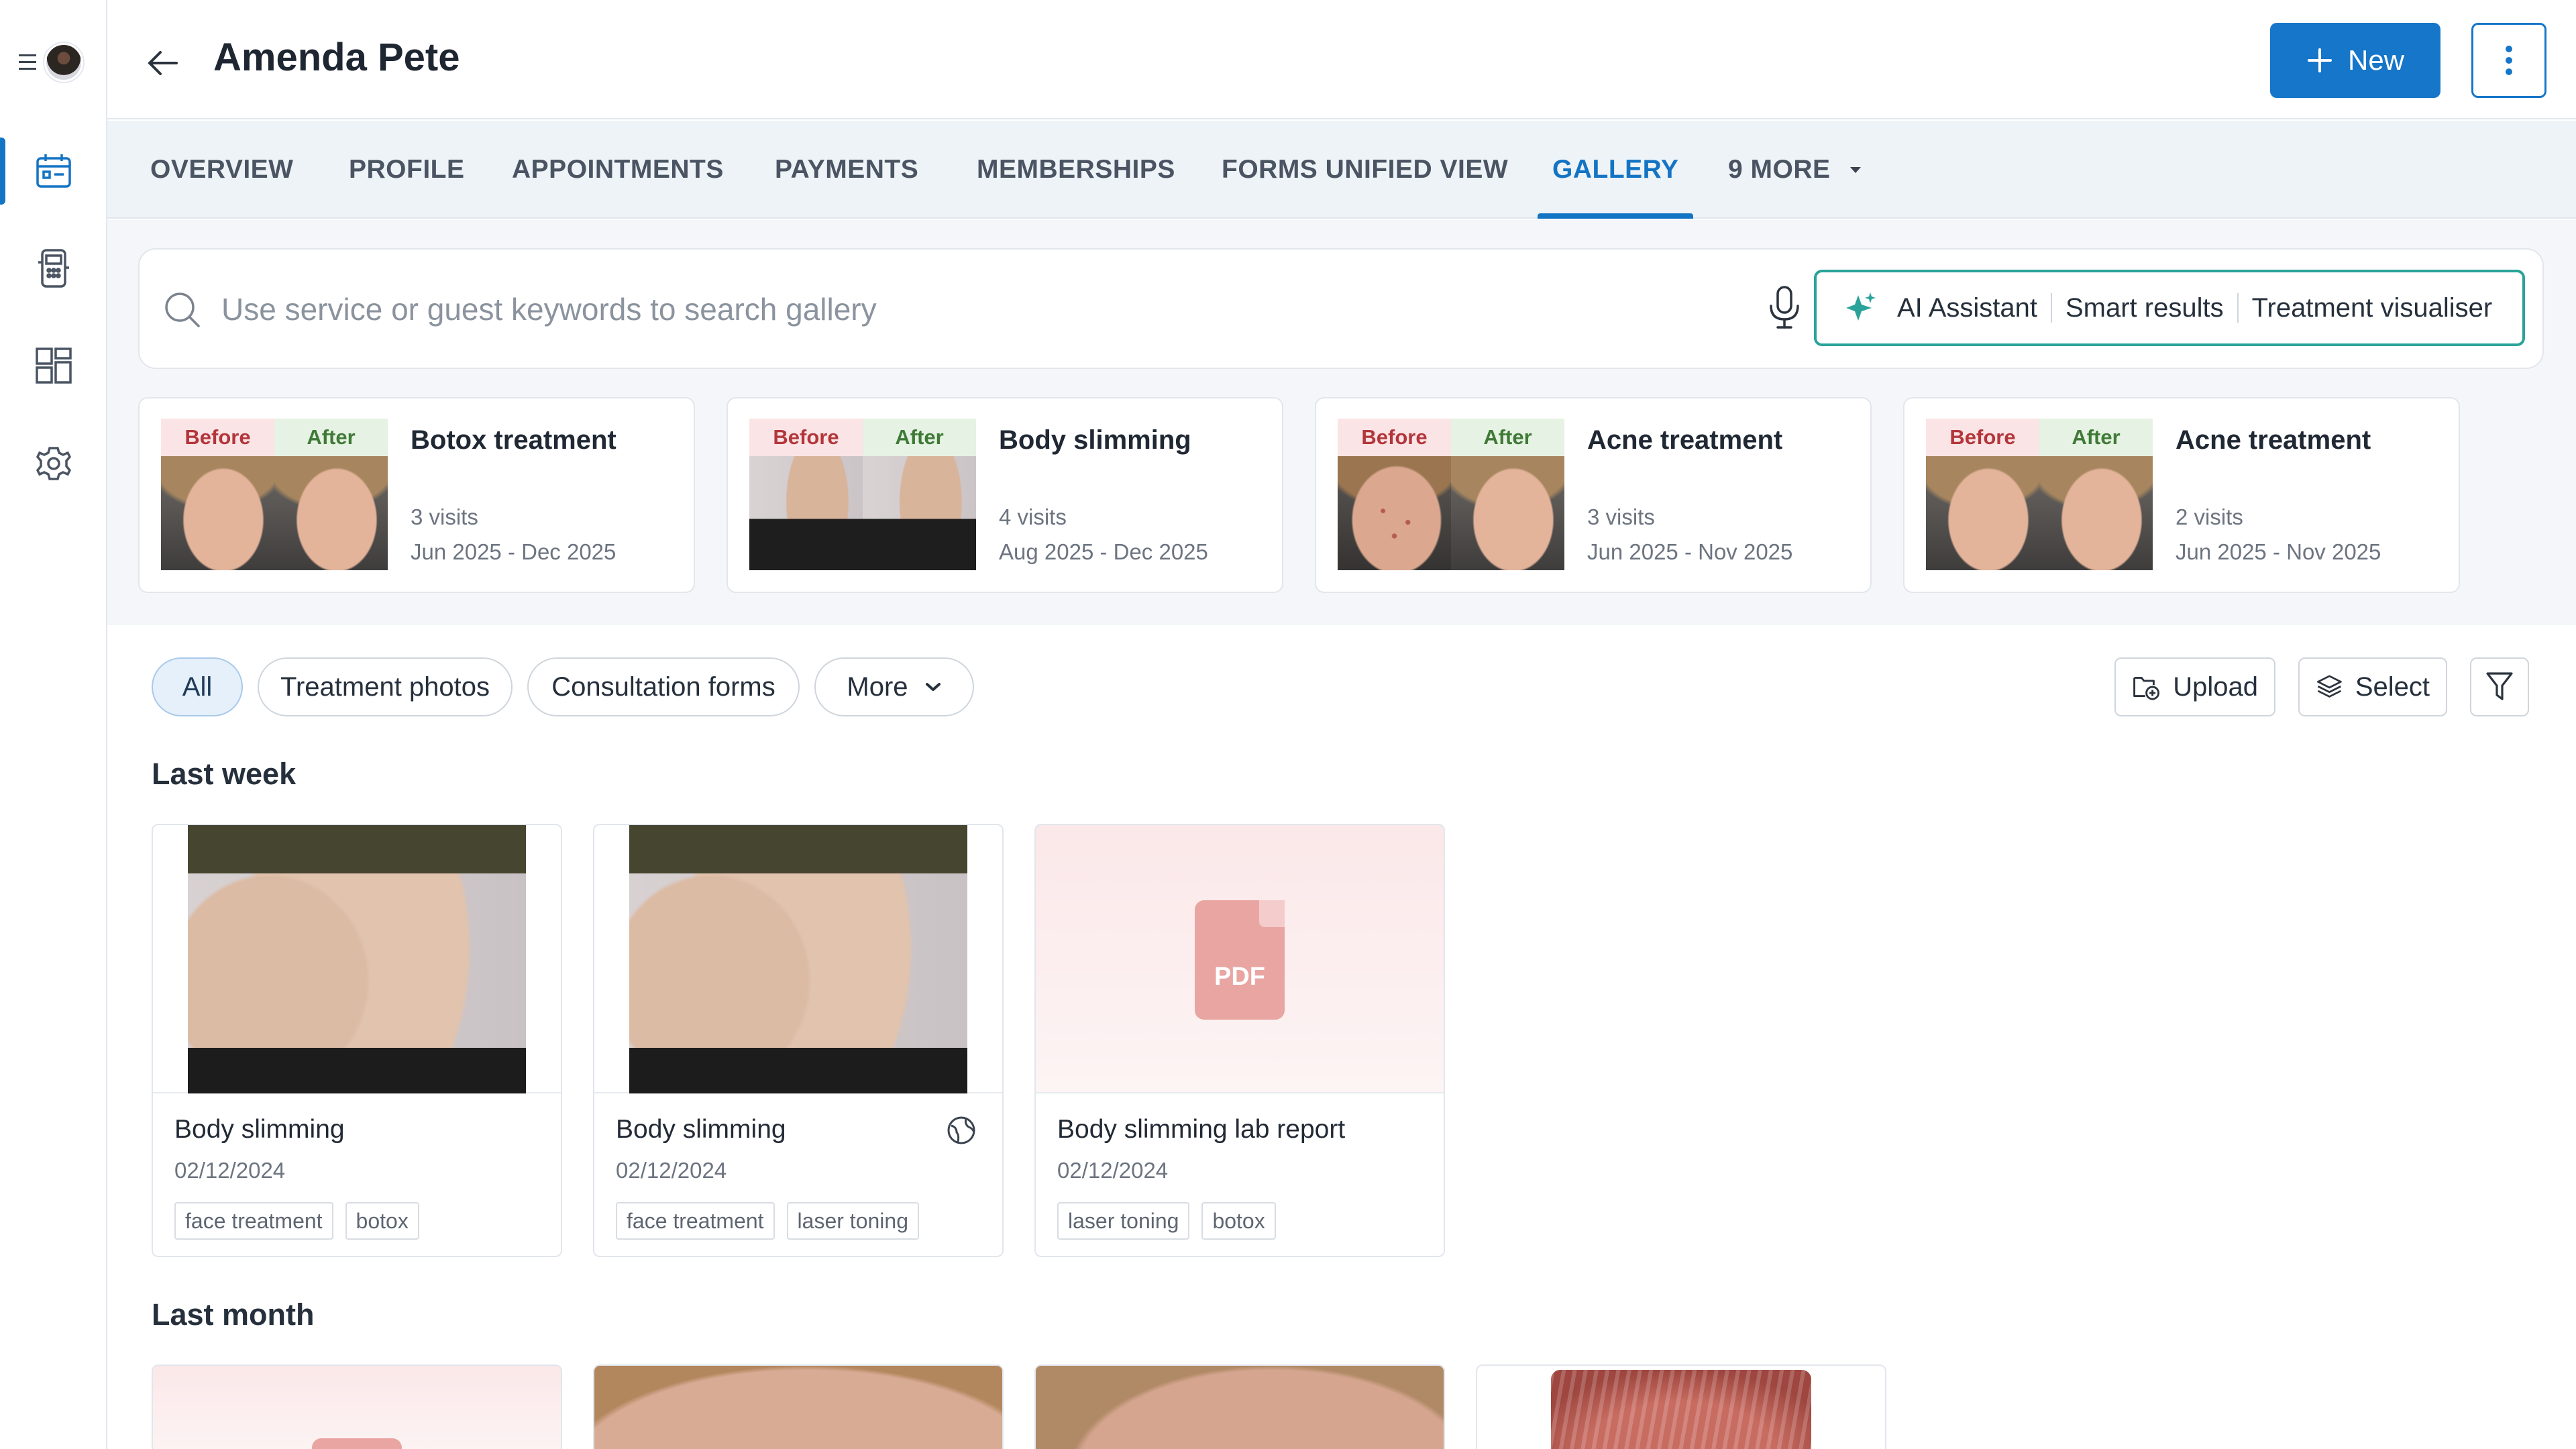 The width and height of the screenshot is (2576, 1449). I want to click on page-title: Amenda Pete, so click(336, 57).